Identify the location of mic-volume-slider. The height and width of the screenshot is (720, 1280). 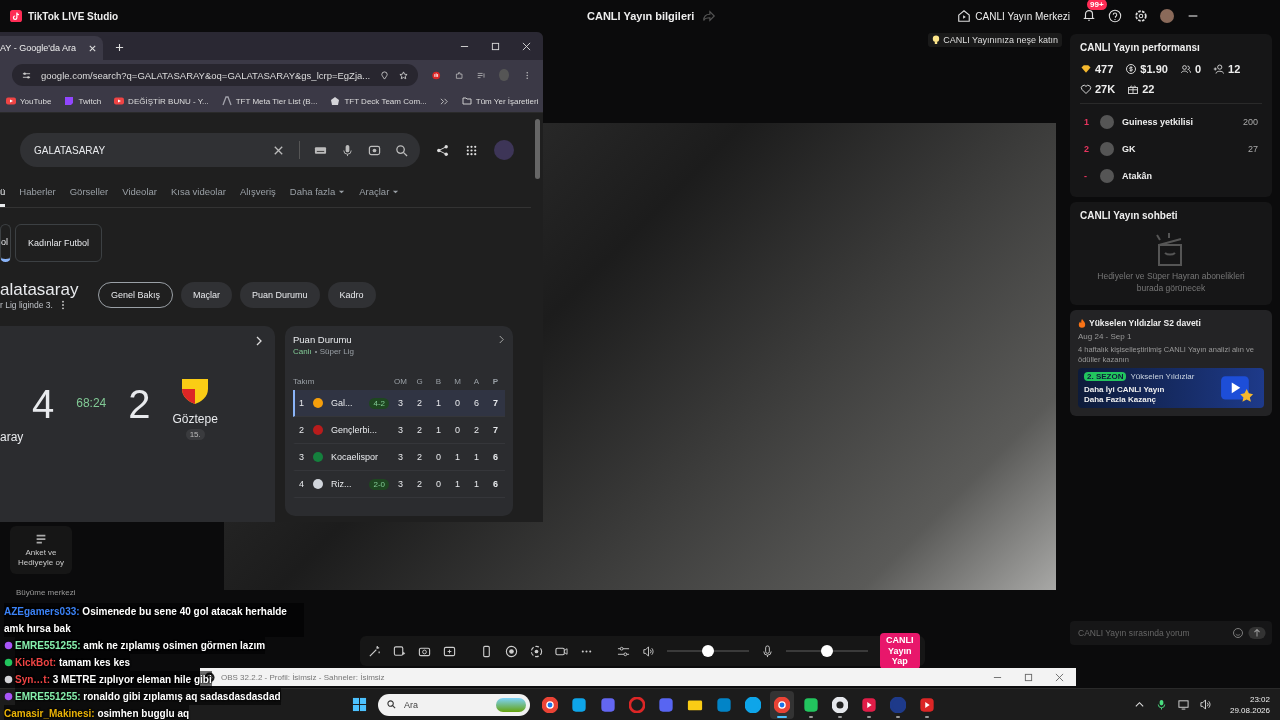
(827, 651).